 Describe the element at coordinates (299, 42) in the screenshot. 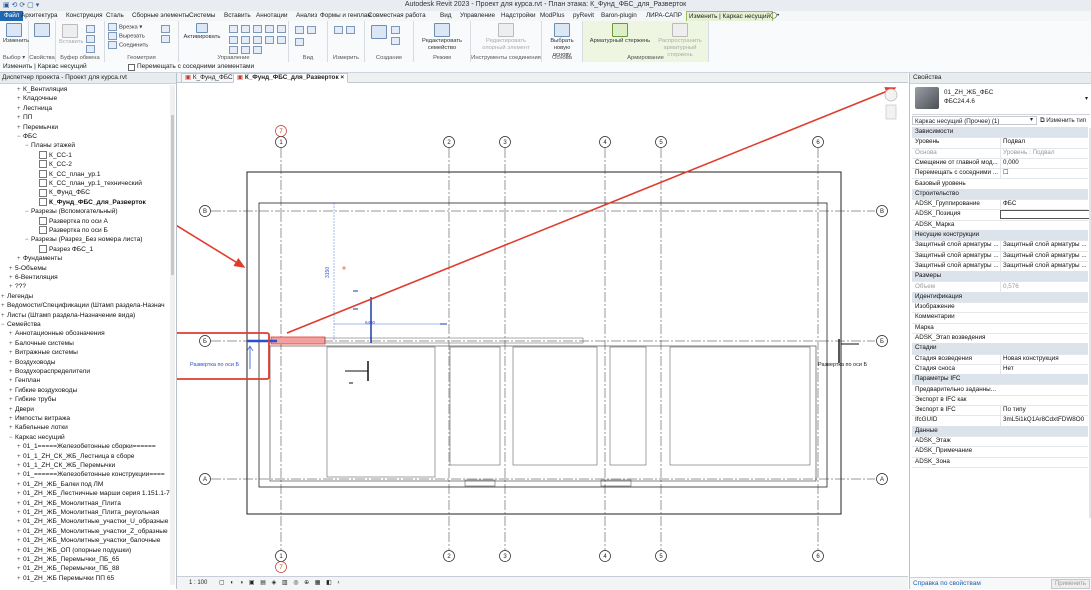

I see `linework-icon` at that location.